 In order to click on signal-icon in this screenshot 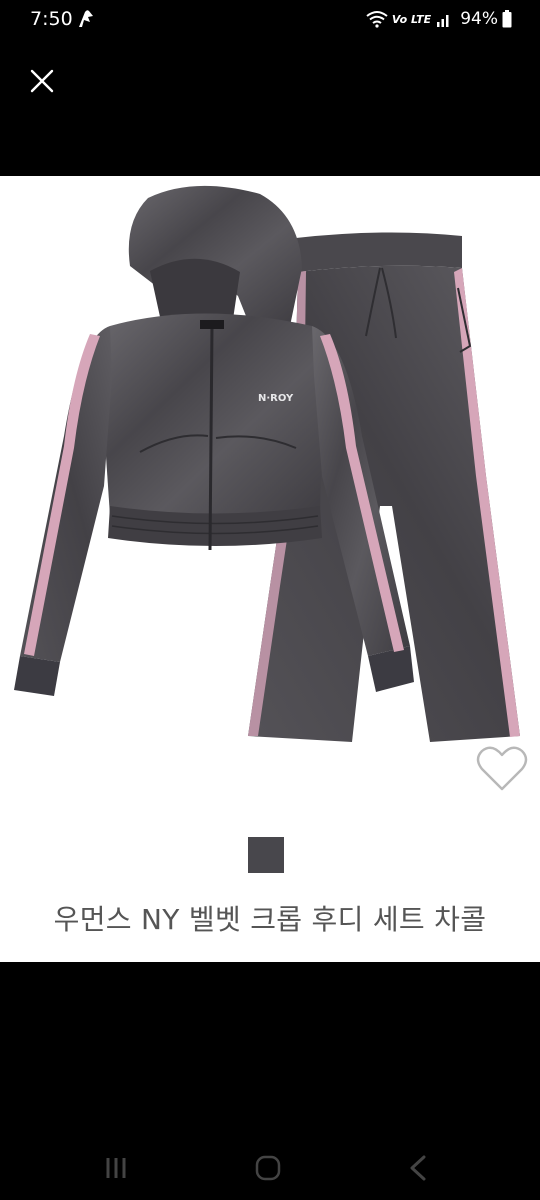, I will do `click(444, 19)`.